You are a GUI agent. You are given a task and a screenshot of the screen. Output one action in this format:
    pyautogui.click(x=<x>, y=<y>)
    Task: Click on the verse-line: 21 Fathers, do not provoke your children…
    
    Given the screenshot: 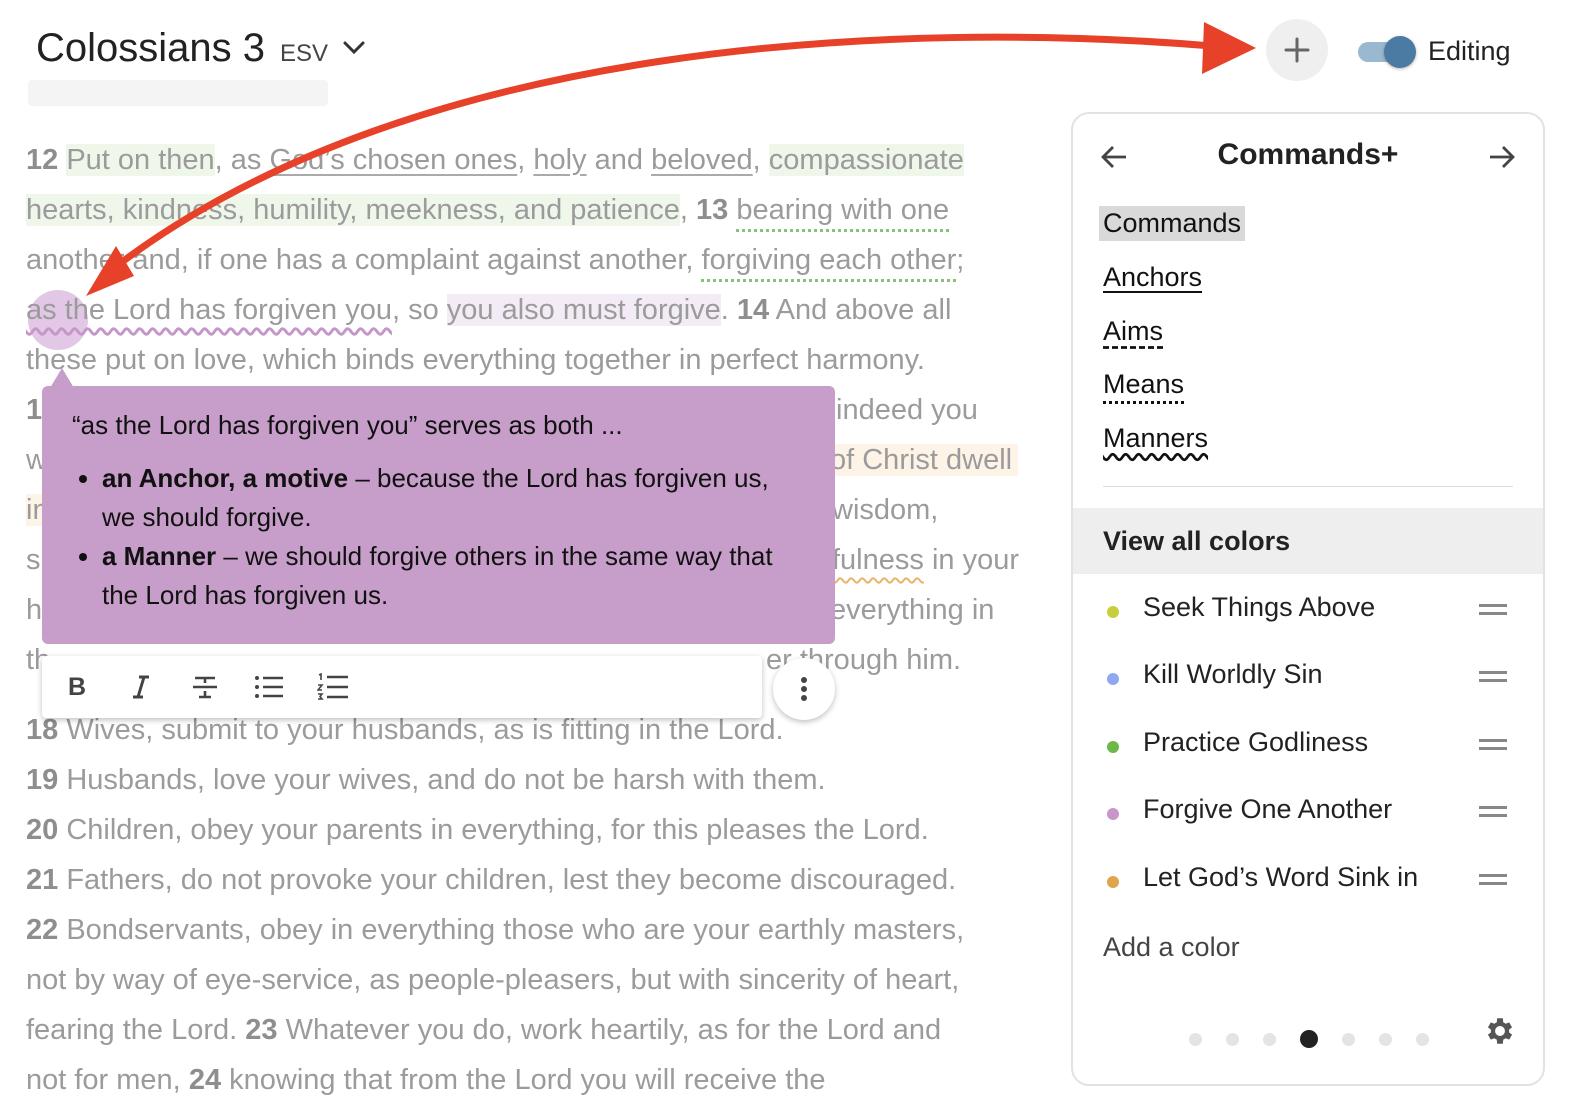 What is the action you would take?
    pyautogui.click(x=491, y=880)
    